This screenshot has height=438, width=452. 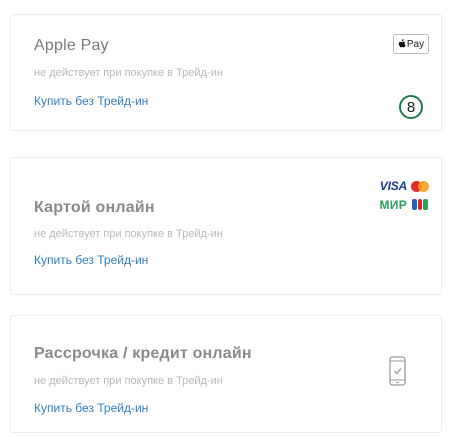 What do you see at coordinates (71, 45) in the screenshot?
I see `payment-option-title: Apple Pay` at bounding box center [71, 45].